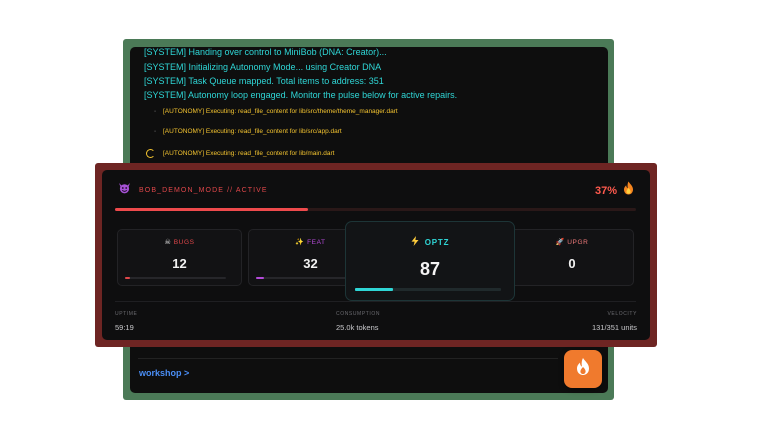 This screenshot has height=439, width=780. What do you see at coordinates (203, 190) in the screenshot?
I see `panel-title: BOB_DEMON_MODE // ACTIVE` at bounding box center [203, 190].